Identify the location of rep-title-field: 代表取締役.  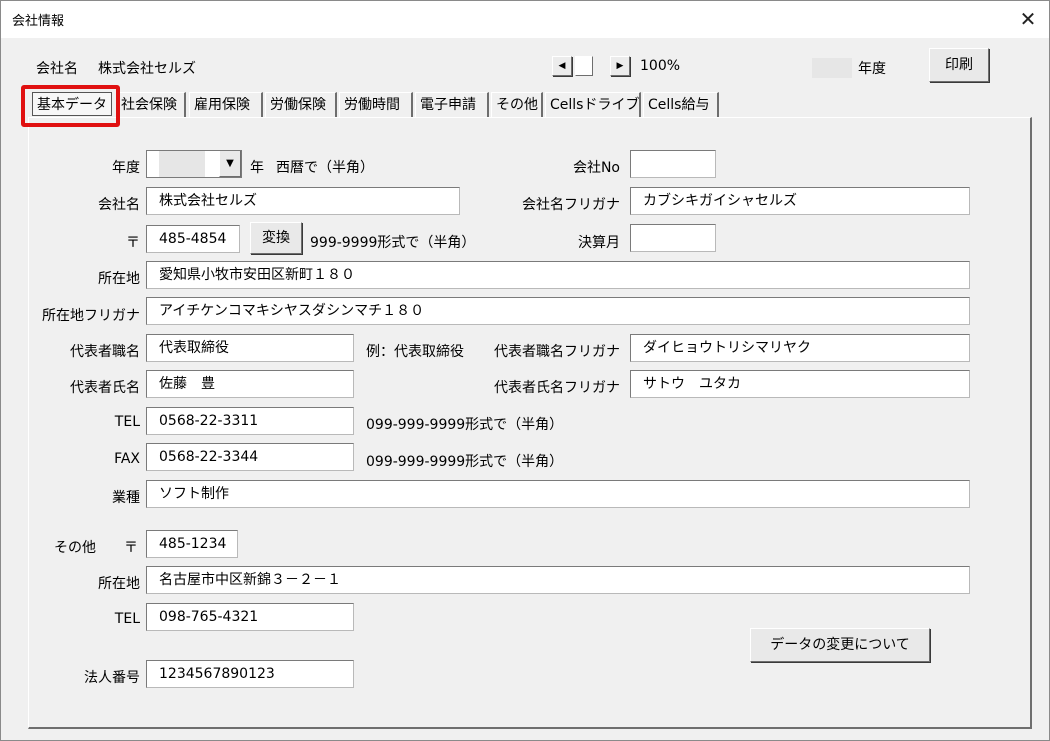
(250, 348).